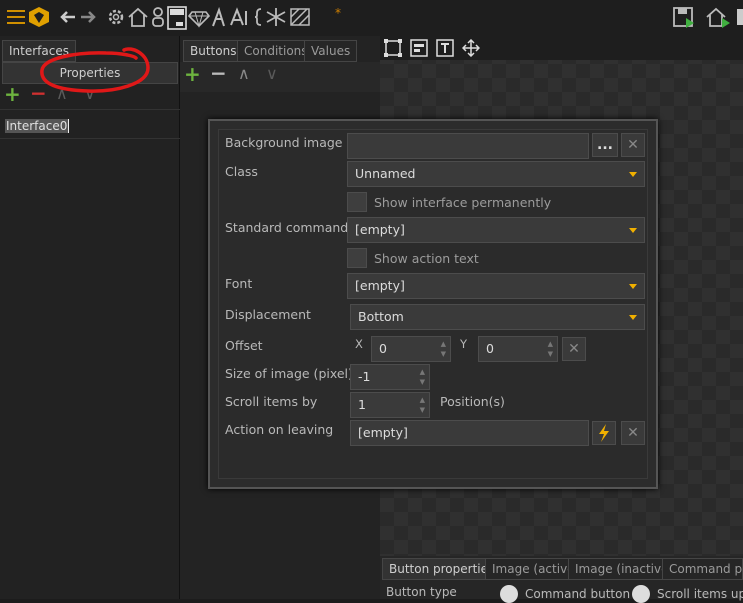 The height and width of the screenshot is (603, 743). What do you see at coordinates (490, 348) in the screenshot?
I see `offset-y-value: 0` at bounding box center [490, 348].